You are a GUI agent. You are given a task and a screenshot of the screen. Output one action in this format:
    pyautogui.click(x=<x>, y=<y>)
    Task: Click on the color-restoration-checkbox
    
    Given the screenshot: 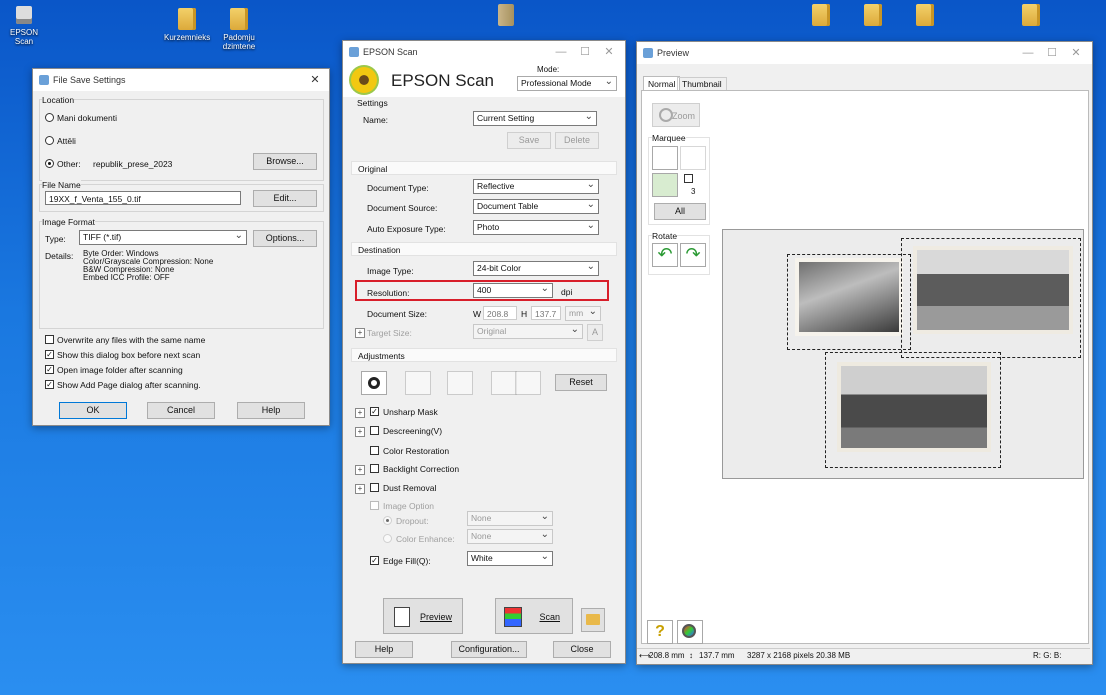 What is the action you would take?
    pyautogui.click(x=374, y=450)
    